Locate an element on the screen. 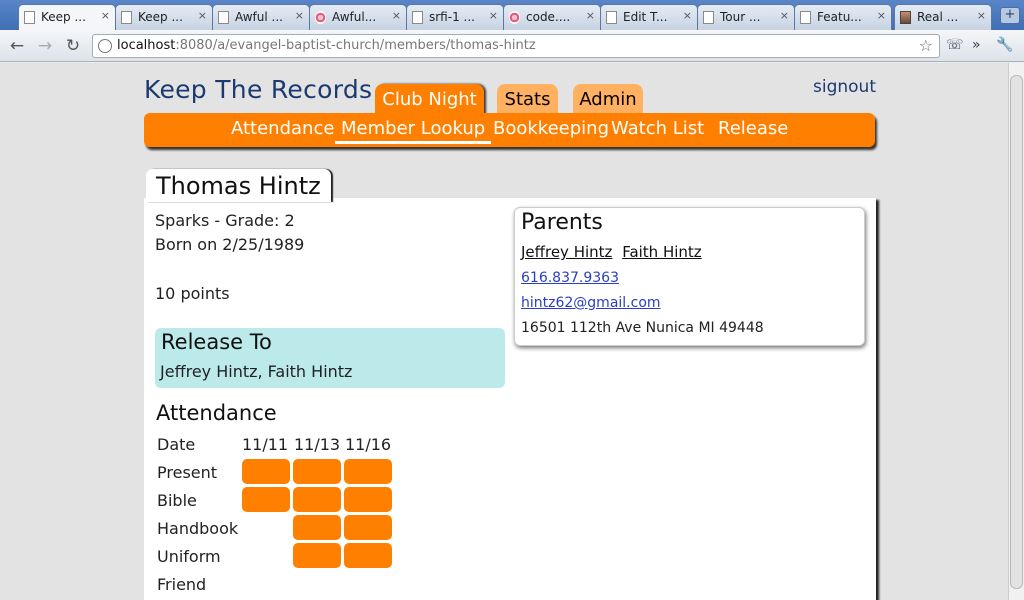  browser-tab: Awful ... × is located at coordinates (261, 17).